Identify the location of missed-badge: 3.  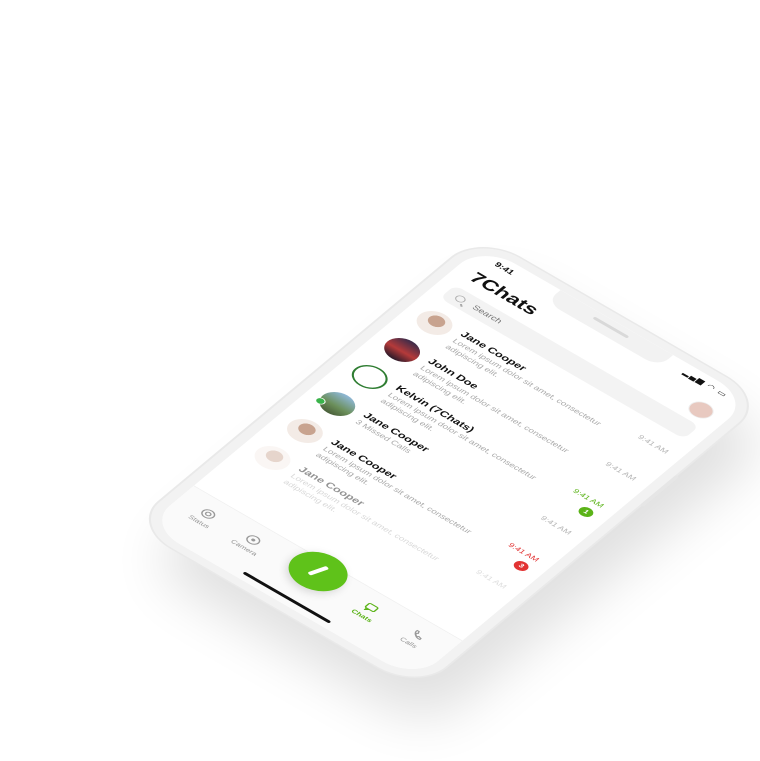
(521, 566).